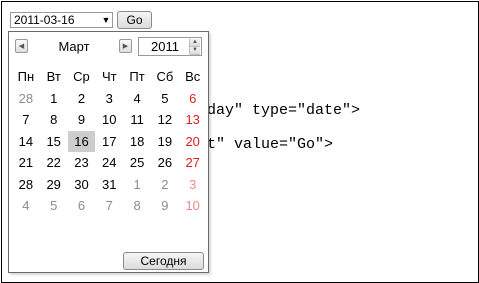  I want to click on day-cell: 19, so click(165, 142).